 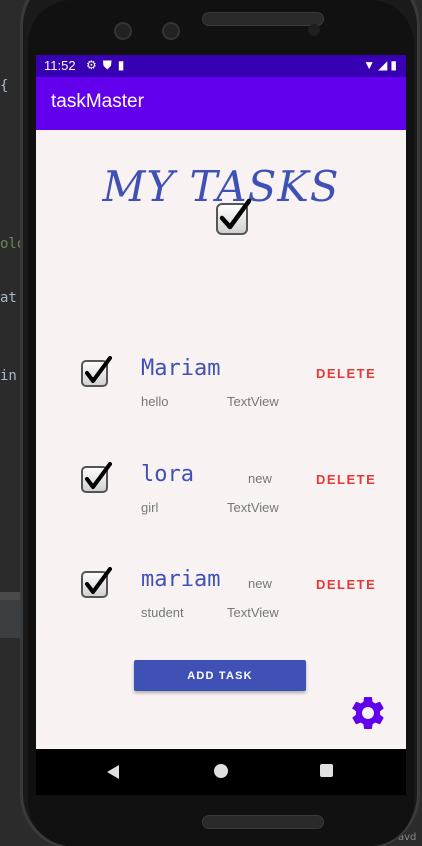 I want to click on task-item: mariam new DELETE student TextView, so click(x=221, y=607).